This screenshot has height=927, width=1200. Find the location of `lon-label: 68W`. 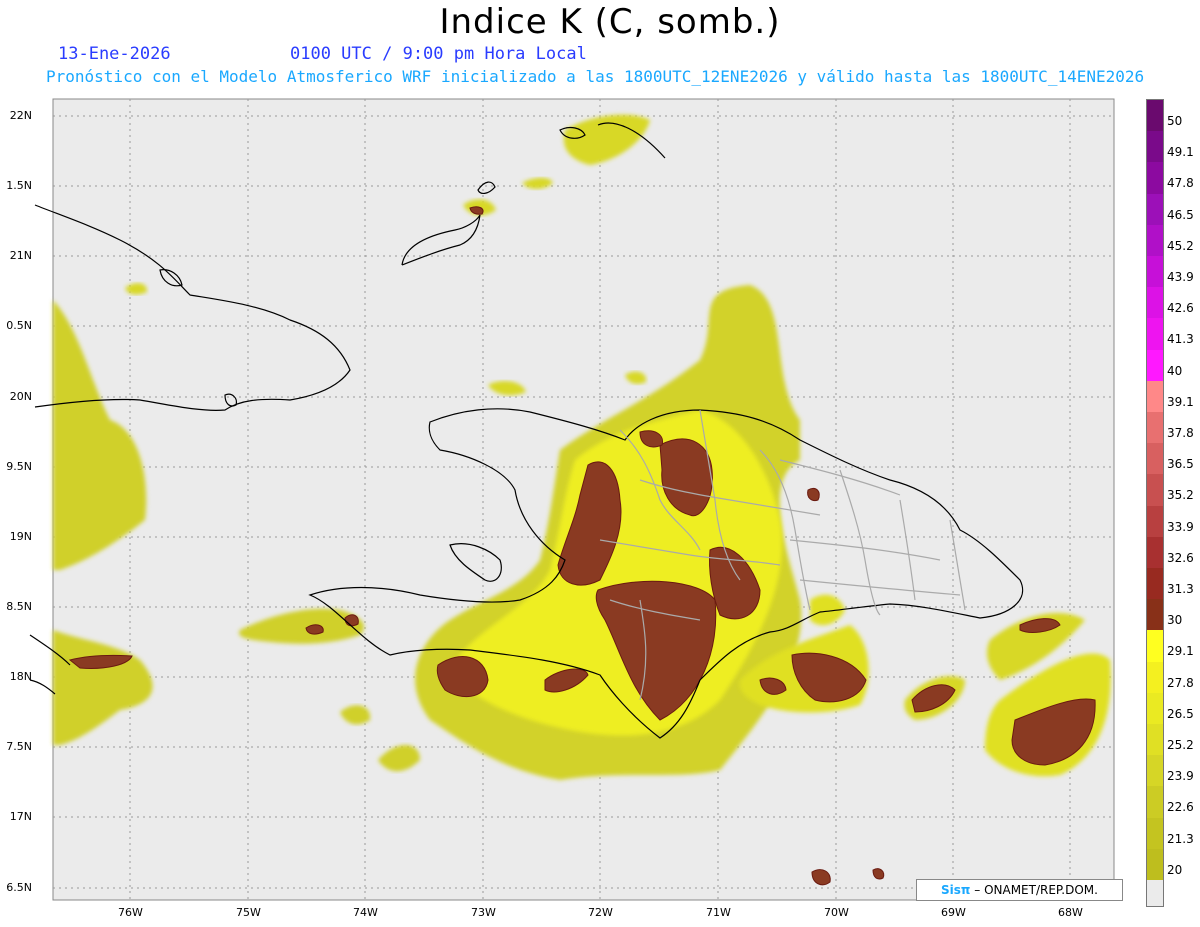

lon-label: 68W is located at coordinates (1070, 912).